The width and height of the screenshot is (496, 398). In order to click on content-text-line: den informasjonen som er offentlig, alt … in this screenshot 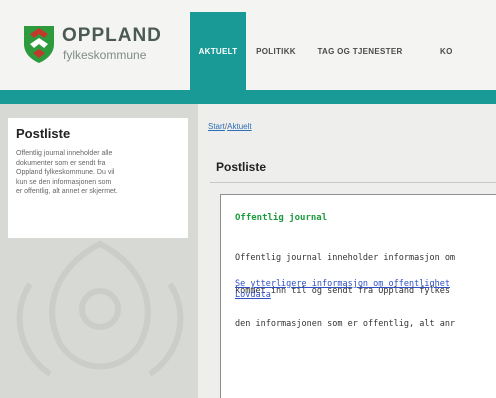, I will do `click(345, 324)`.